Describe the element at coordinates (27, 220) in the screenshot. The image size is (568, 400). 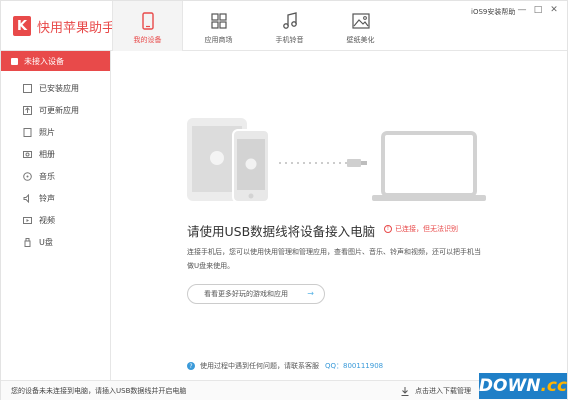
I see `video-icon` at that location.